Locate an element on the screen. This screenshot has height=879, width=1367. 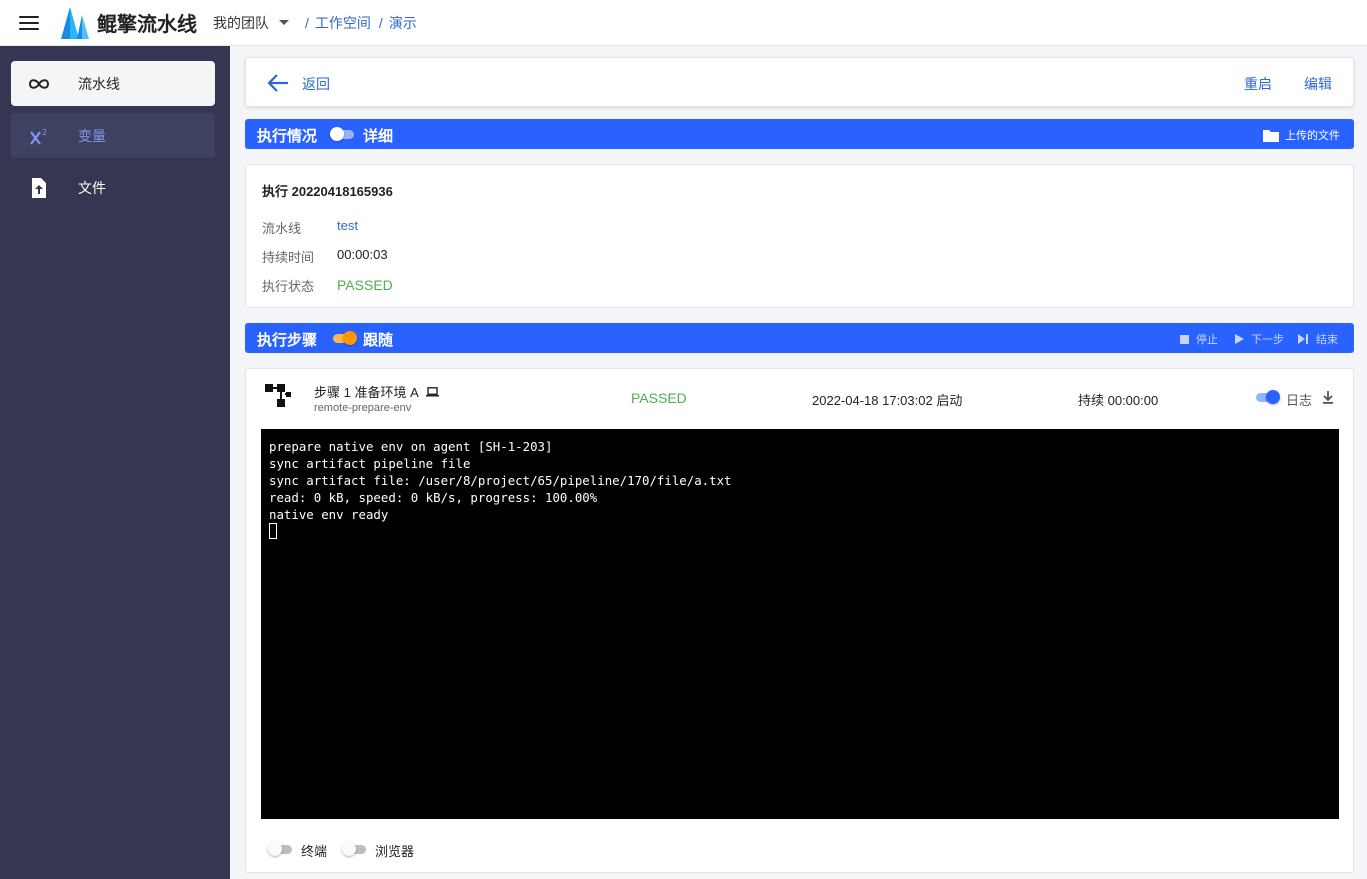
status-label: 执行状态 is located at coordinates (288, 286).